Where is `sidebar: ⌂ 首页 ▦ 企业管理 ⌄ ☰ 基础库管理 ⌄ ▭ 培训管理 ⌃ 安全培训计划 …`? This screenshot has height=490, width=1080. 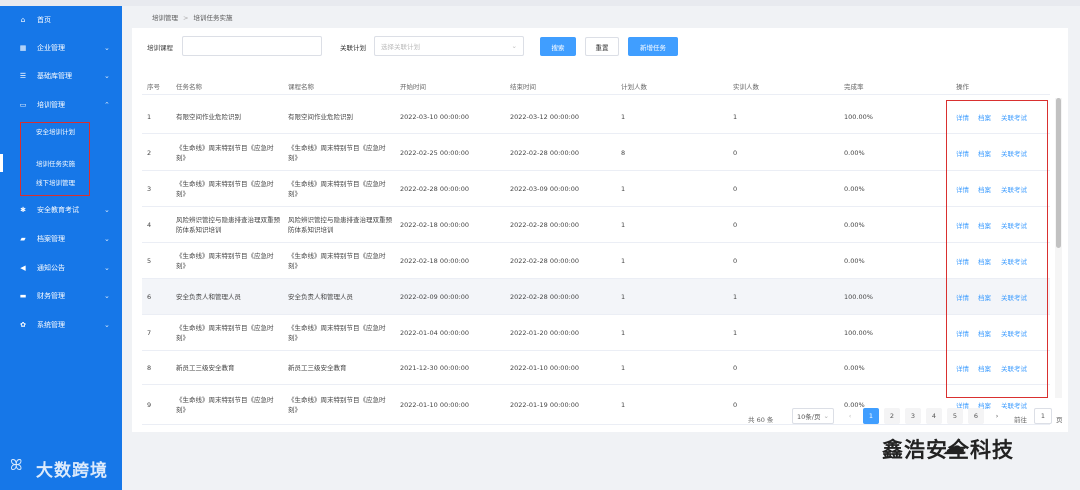
sidebar: ⌂ 首页 ▦ 企业管理 ⌄ ☰ 基础库管理 ⌄ ▭ 培训管理 ⌃ 安全培训计划 … is located at coordinates (61, 248).